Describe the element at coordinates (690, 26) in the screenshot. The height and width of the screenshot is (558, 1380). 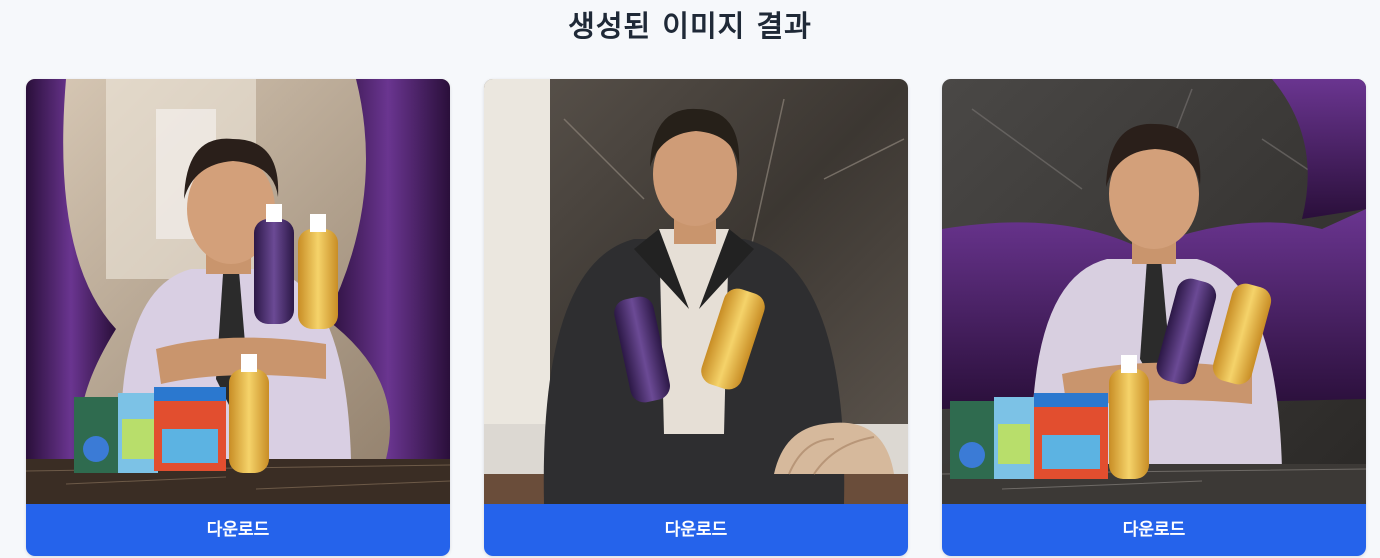
I see `page-title: 생성된 이미지 결과` at that location.